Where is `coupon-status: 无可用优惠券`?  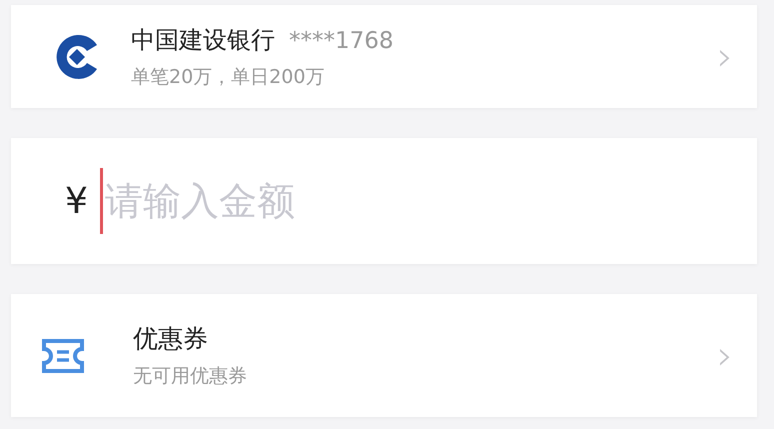
coupon-status: 无可用优惠券 is located at coordinates (190, 376).